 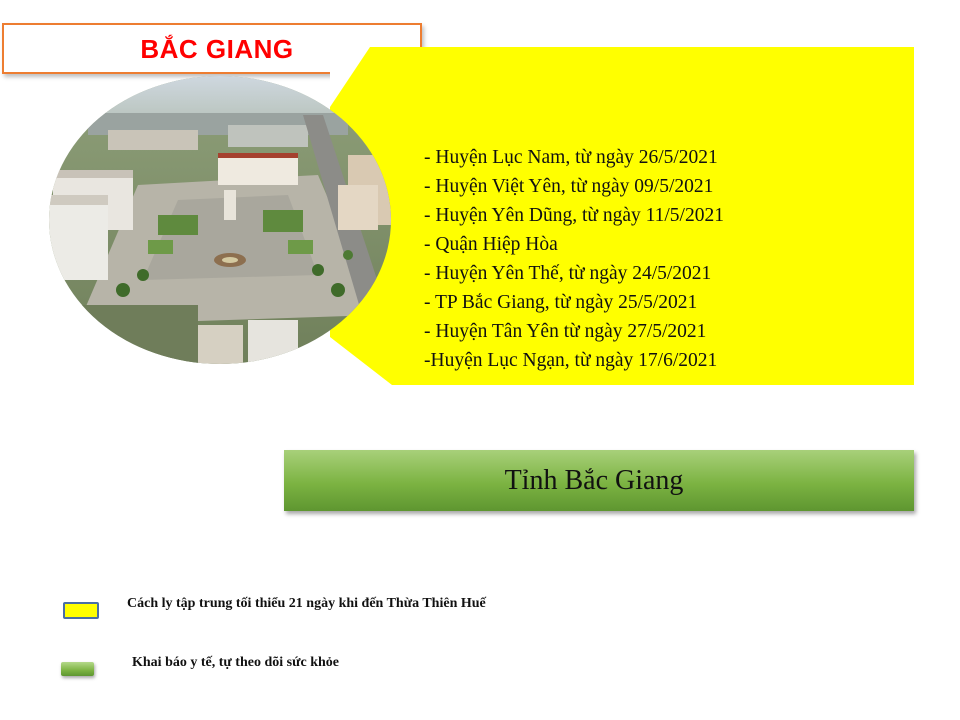 What do you see at coordinates (235, 662) in the screenshot?
I see `legend-text-green: Khai báo y tế, tự theo dõi sức khỏe` at bounding box center [235, 662].